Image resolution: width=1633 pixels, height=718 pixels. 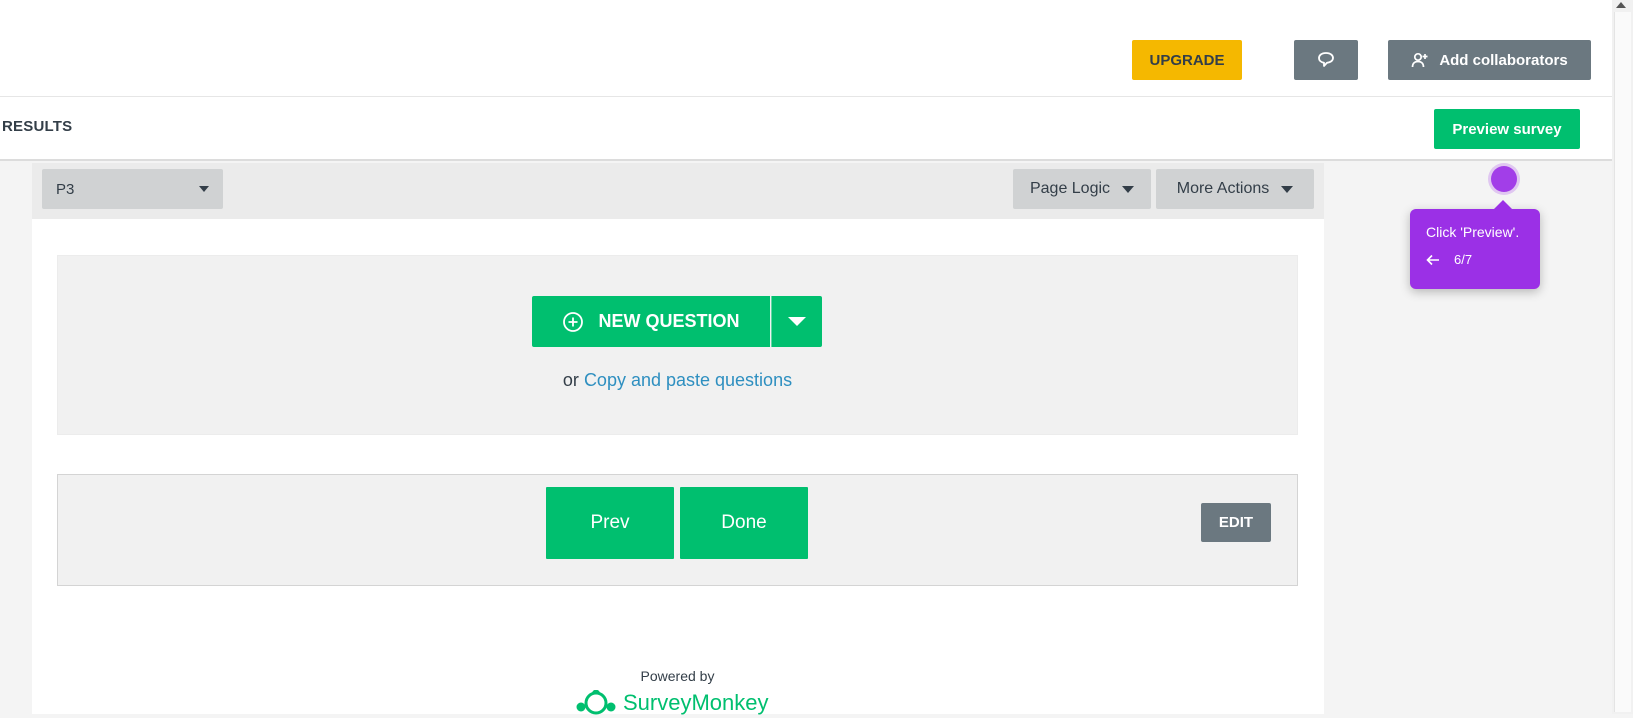 I want to click on powered-by-text: Powered by, so click(x=677, y=676).